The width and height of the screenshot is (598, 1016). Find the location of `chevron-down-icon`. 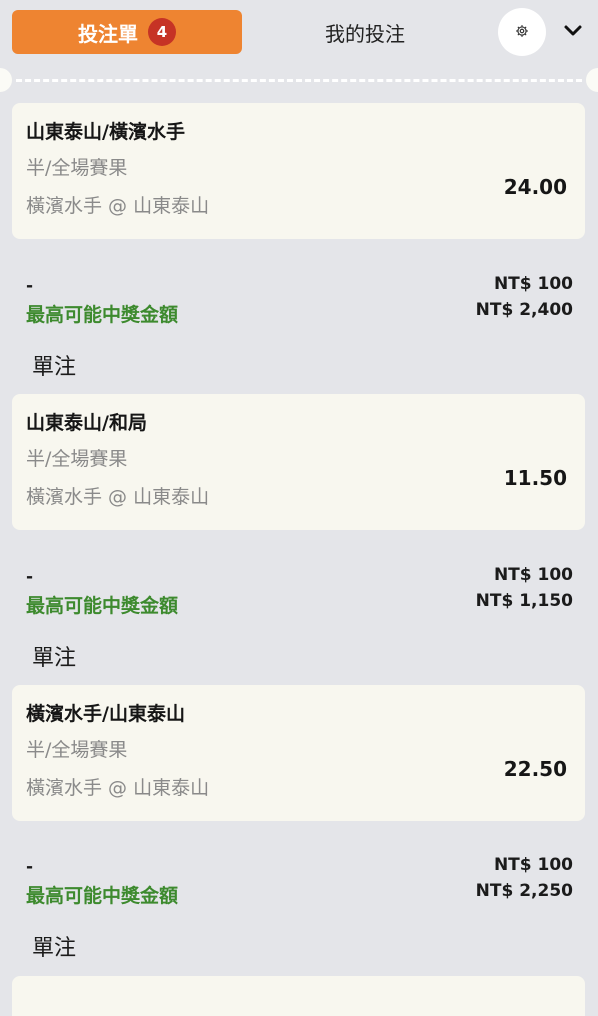

chevron-down-icon is located at coordinates (573, 32).